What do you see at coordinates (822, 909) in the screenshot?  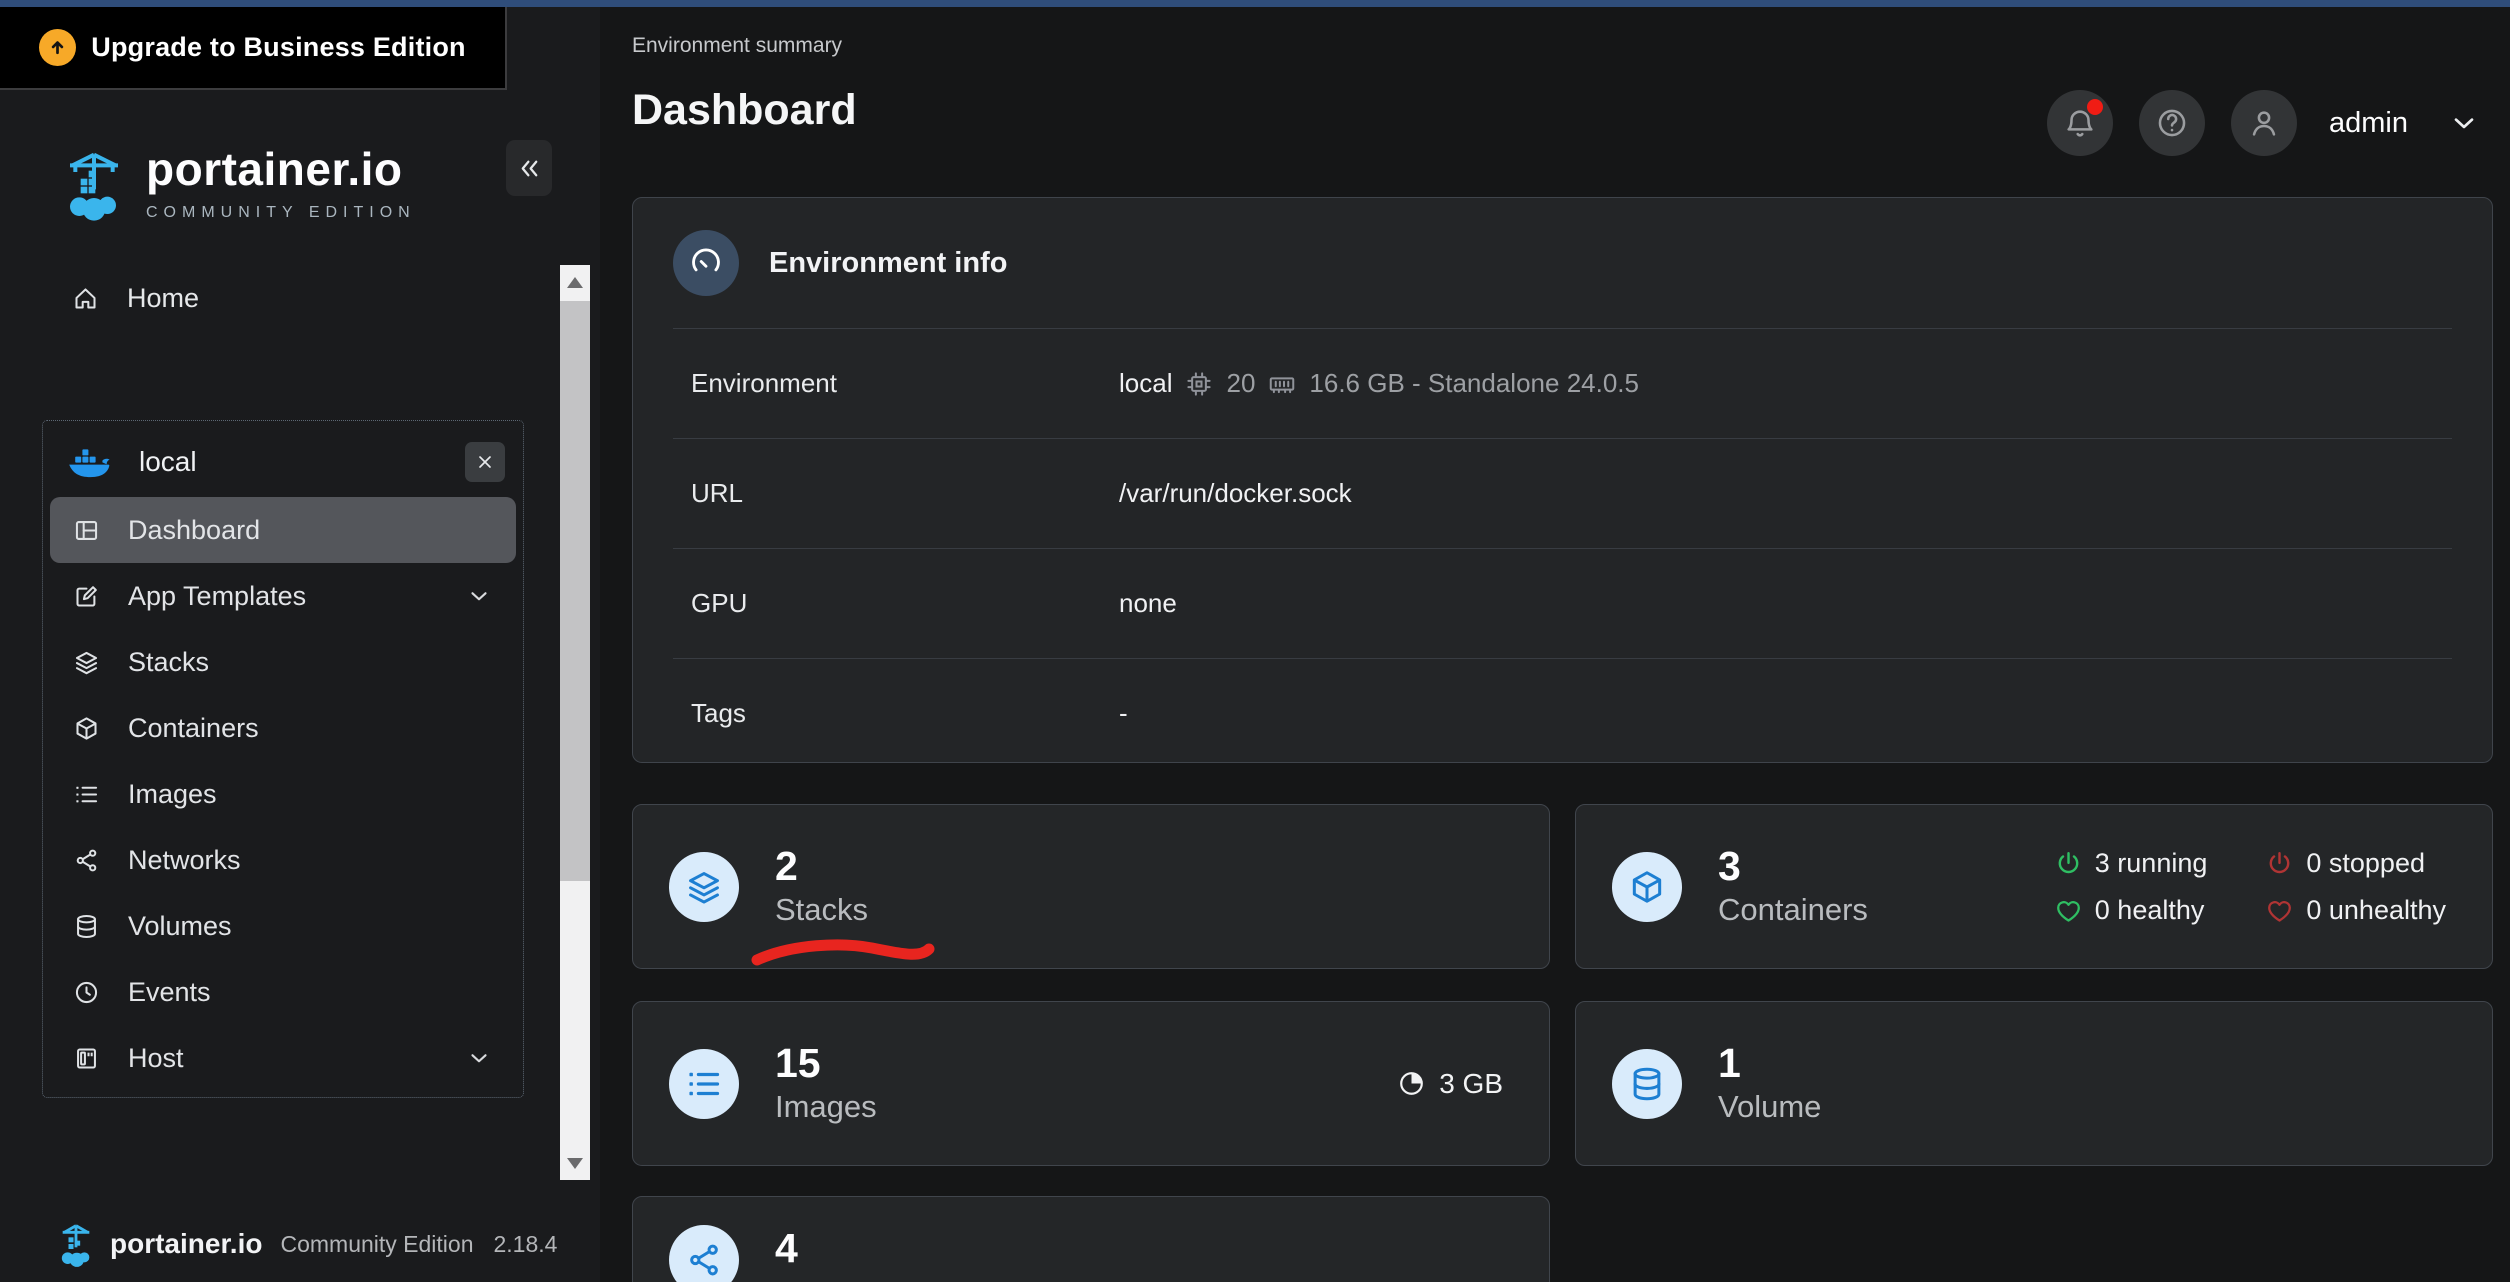 I see `stacks-label: Stacks` at bounding box center [822, 909].